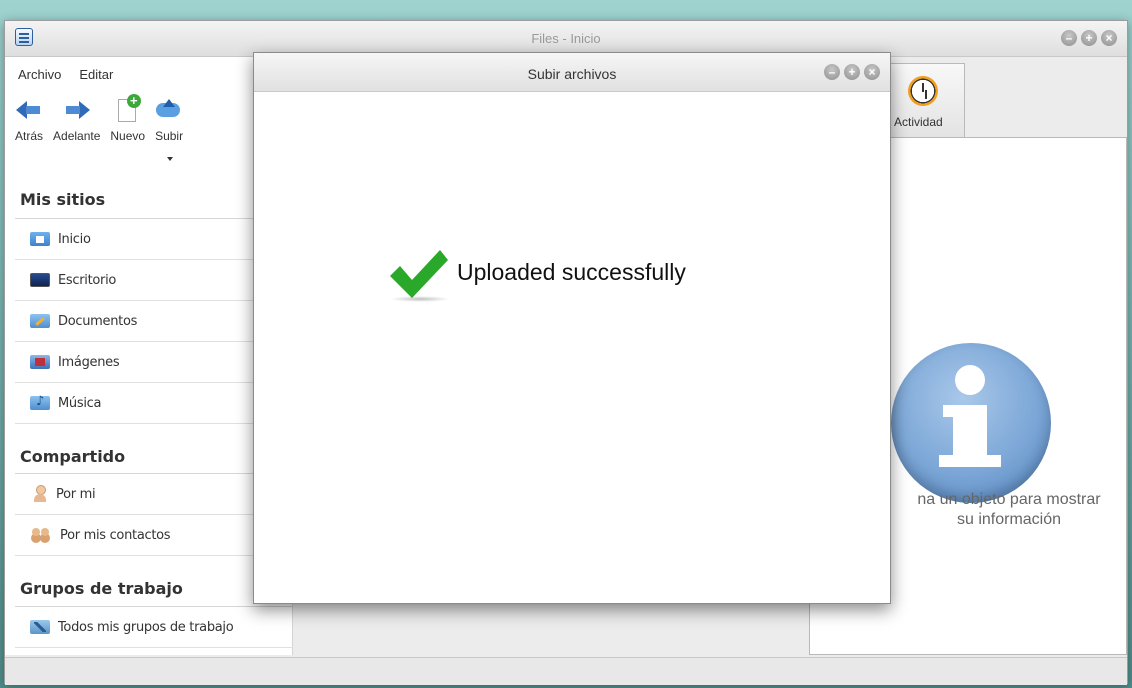 This screenshot has width=1132, height=688. I want to click on forward-arrow-icon, so click(77, 109).